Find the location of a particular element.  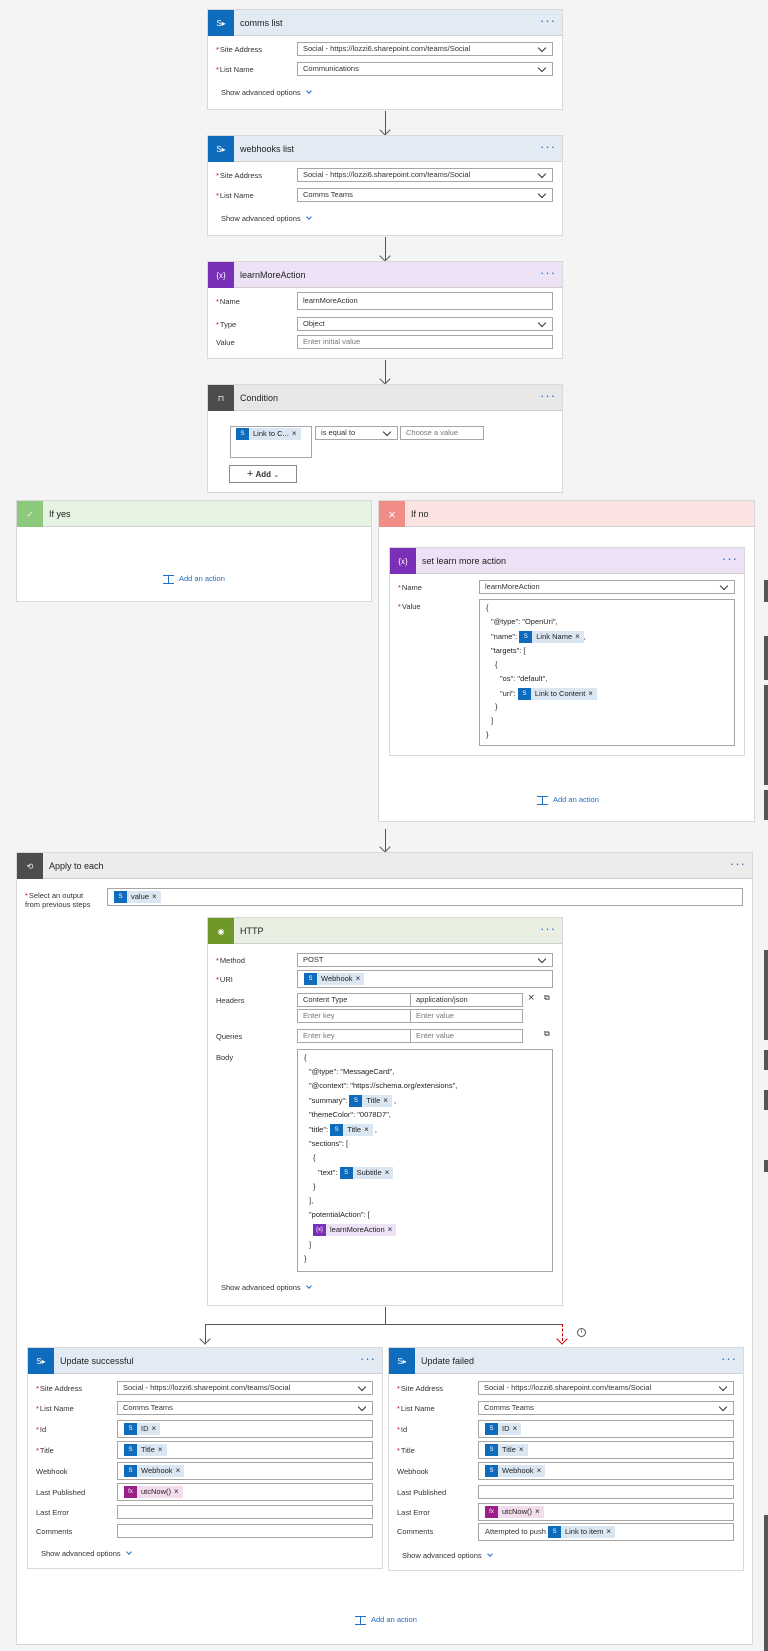

dynamic-token: S Link to C... × is located at coordinates (268, 434).